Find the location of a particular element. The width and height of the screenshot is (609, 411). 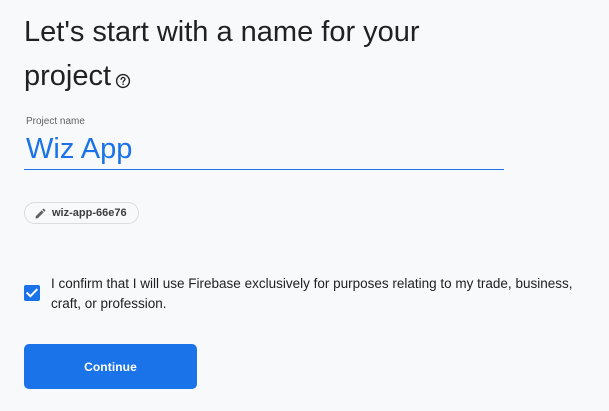

help-icon is located at coordinates (123, 73).